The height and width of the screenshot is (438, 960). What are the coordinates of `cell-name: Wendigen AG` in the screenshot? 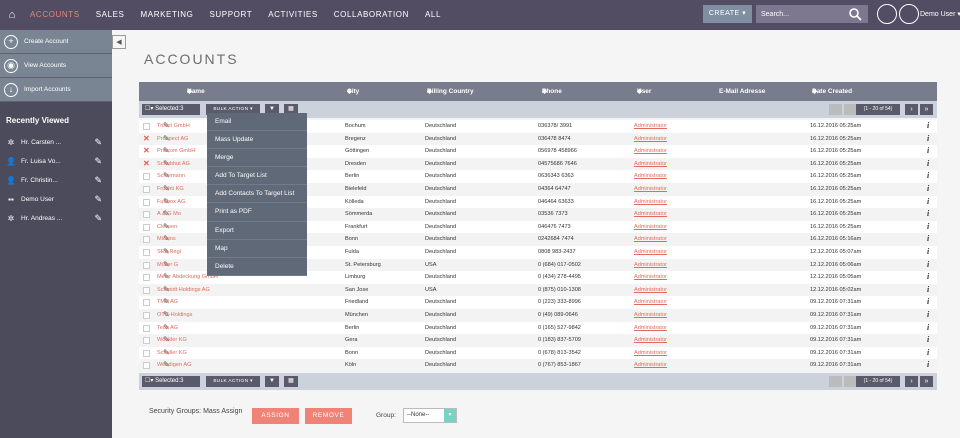 It's located at (174, 365).